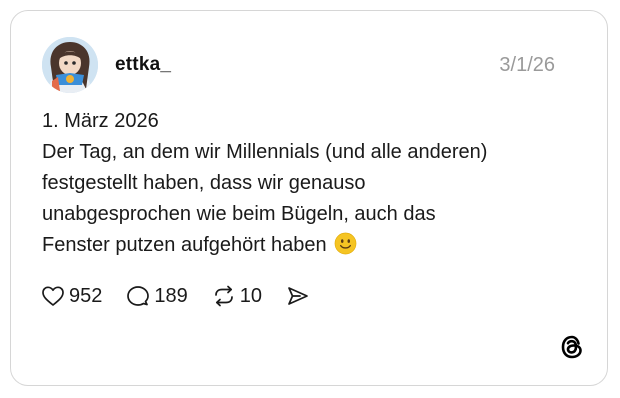  Describe the element at coordinates (239, 214) in the screenshot. I see `post-text-line: unabgesprochen wie beim Bügeln, auch das` at that location.